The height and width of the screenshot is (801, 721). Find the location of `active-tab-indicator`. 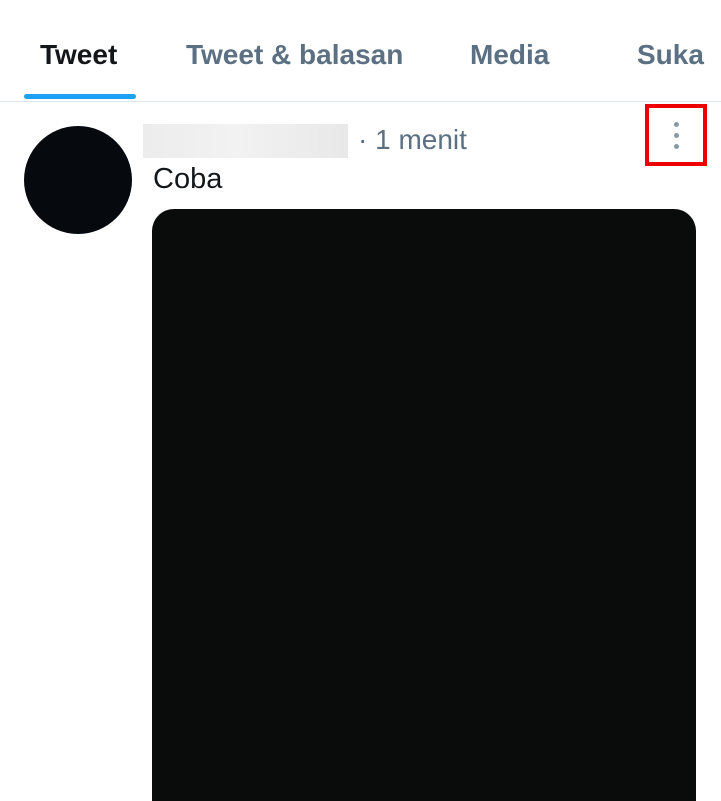

active-tab-indicator is located at coordinates (80, 96).